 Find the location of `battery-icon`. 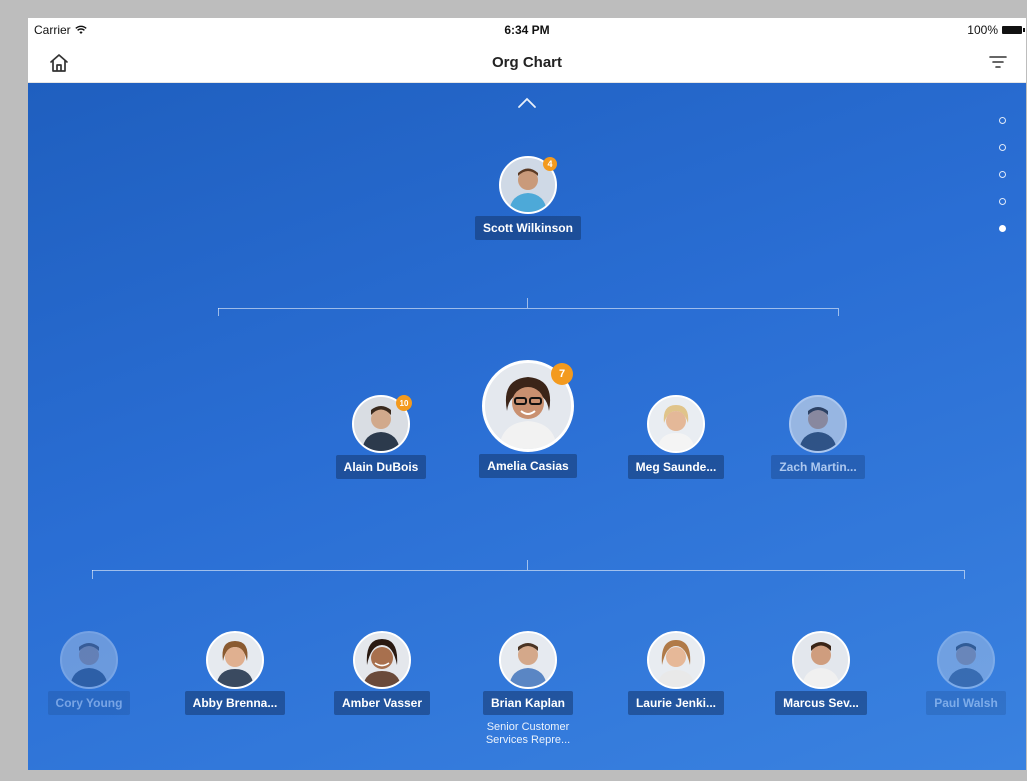

battery-icon is located at coordinates (1013, 30).